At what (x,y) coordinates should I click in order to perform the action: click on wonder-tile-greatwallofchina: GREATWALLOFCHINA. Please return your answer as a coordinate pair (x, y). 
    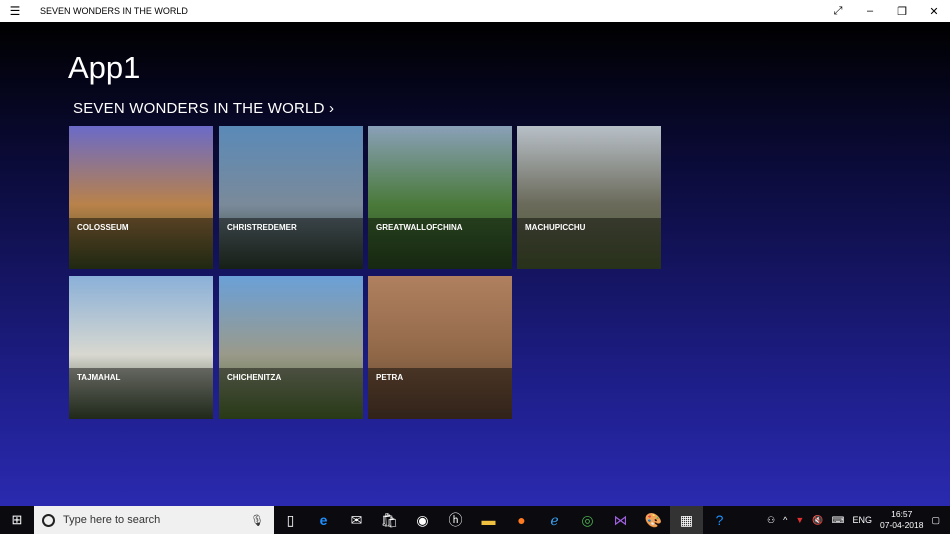
    Looking at the image, I should click on (440, 197).